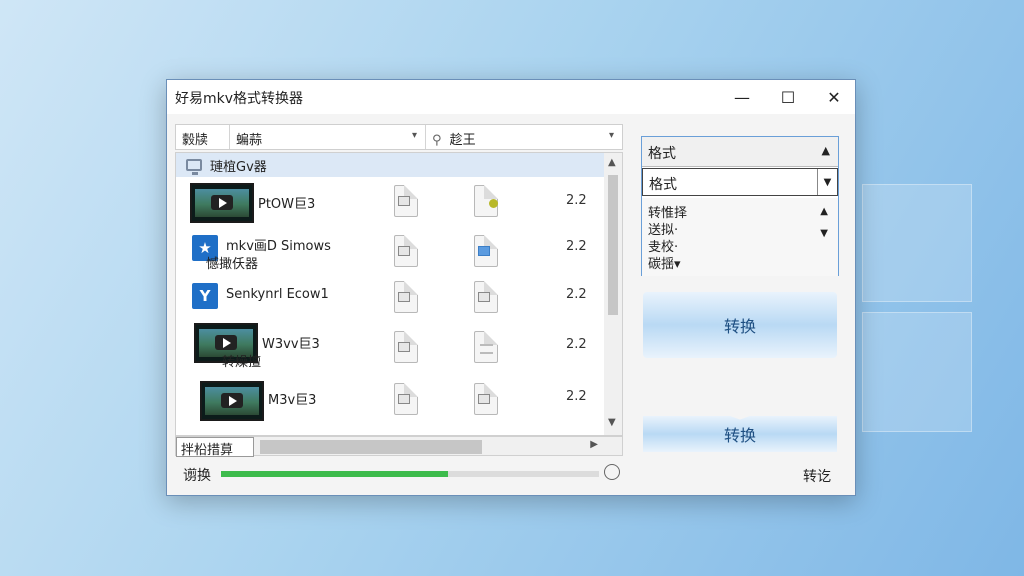 Image resolution: width=1024 pixels, height=576 pixels. Describe the element at coordinates (390, 165) in the screenshot. I see `list-header: 璉椬Gv器` at that location.